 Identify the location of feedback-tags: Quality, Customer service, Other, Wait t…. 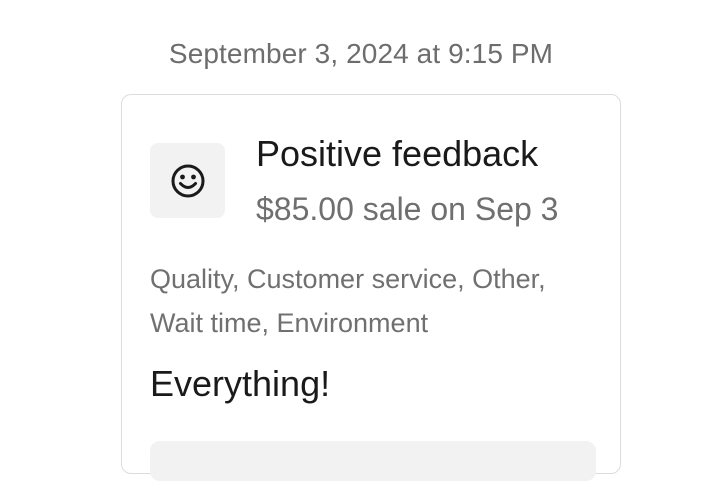
(348, 301).